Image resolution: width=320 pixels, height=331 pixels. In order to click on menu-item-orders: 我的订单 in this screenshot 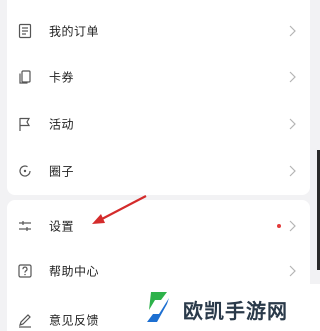, I will do `click(158, 31)`.